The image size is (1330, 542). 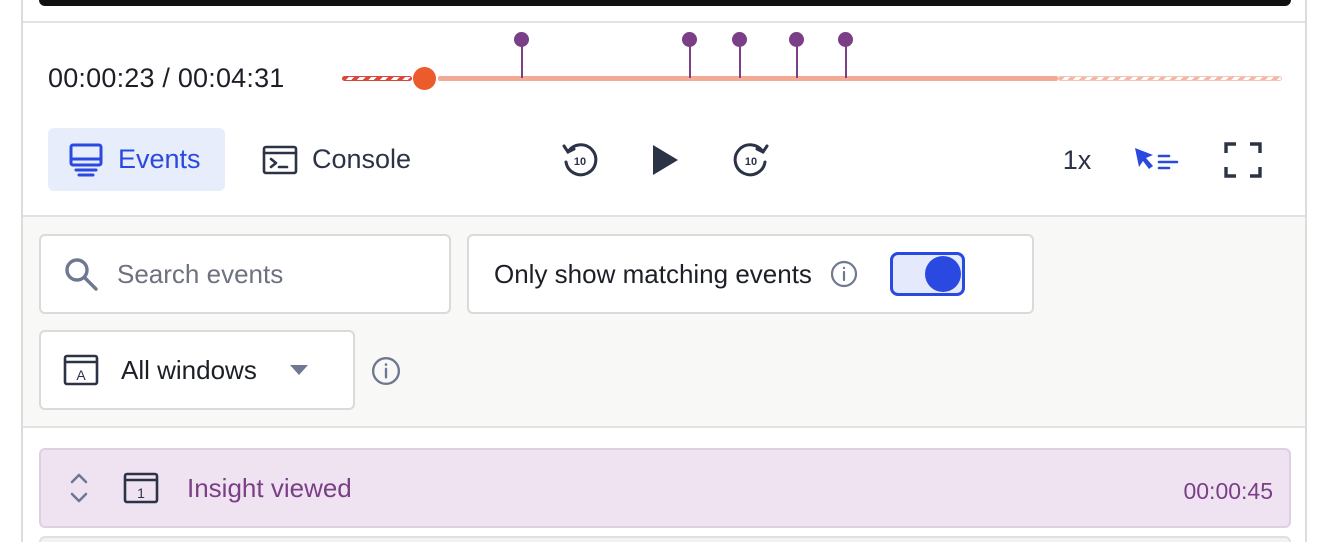 I want to click on expand-icon, so click(x=79, y=488).